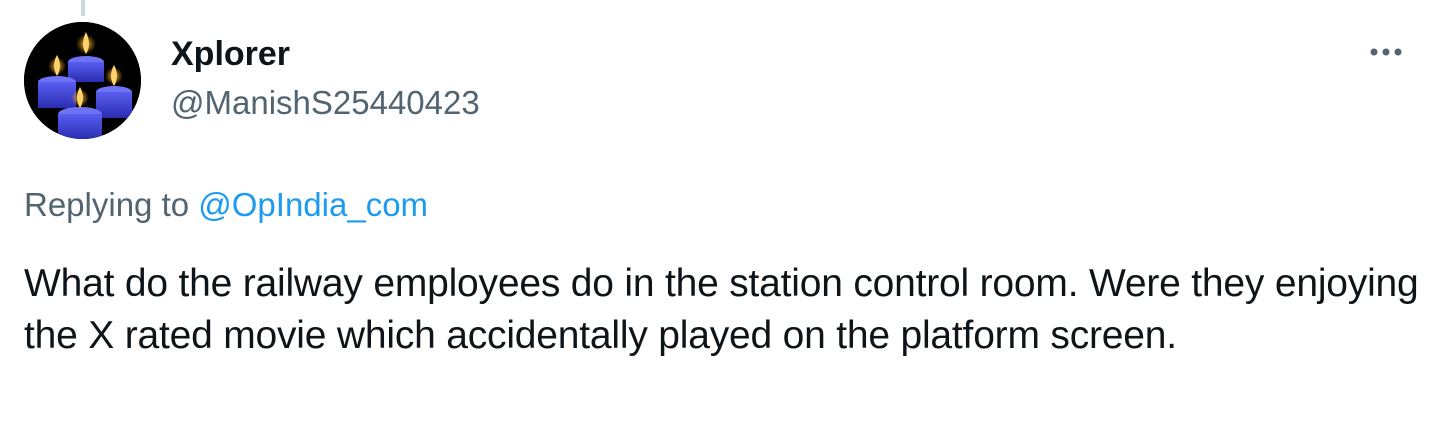 The width and height of the screenshot is (1440, 437). I want to click on replying-to: Replying to @OpIndia_com, so click(226, 205).